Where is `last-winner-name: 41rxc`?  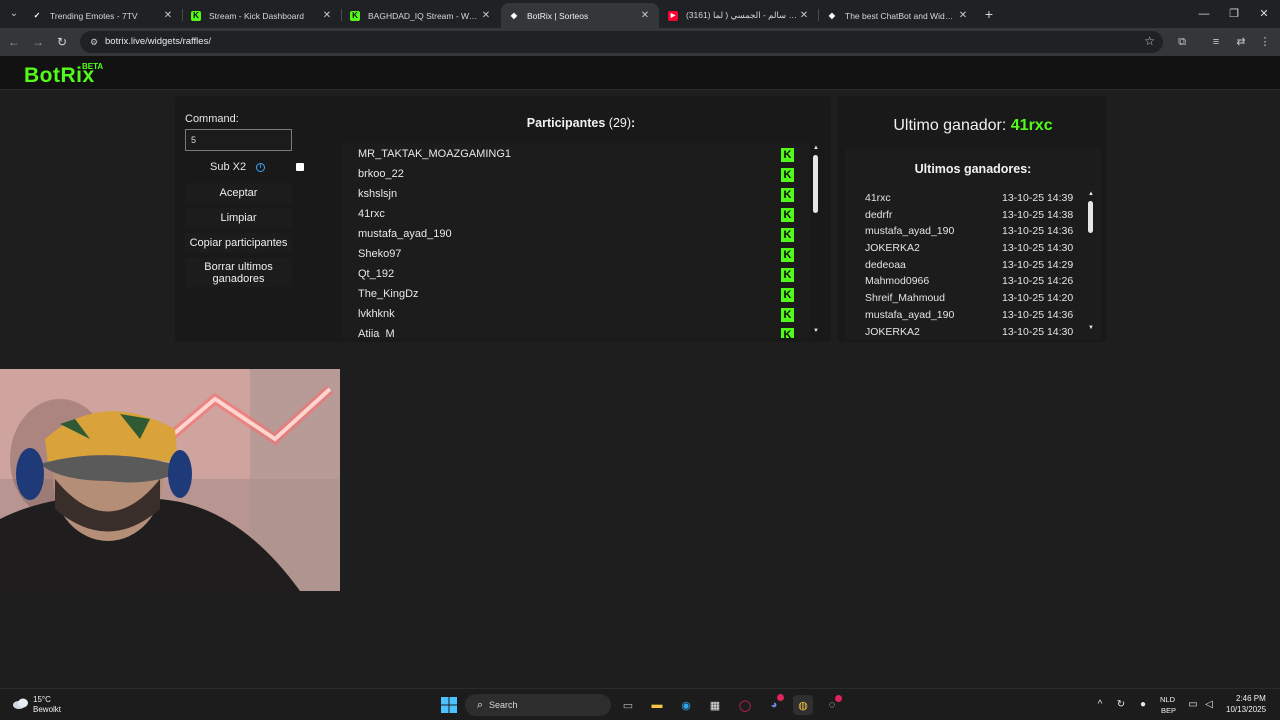 last-winner-name: 41rxc is located at coordinates (1031, 125).